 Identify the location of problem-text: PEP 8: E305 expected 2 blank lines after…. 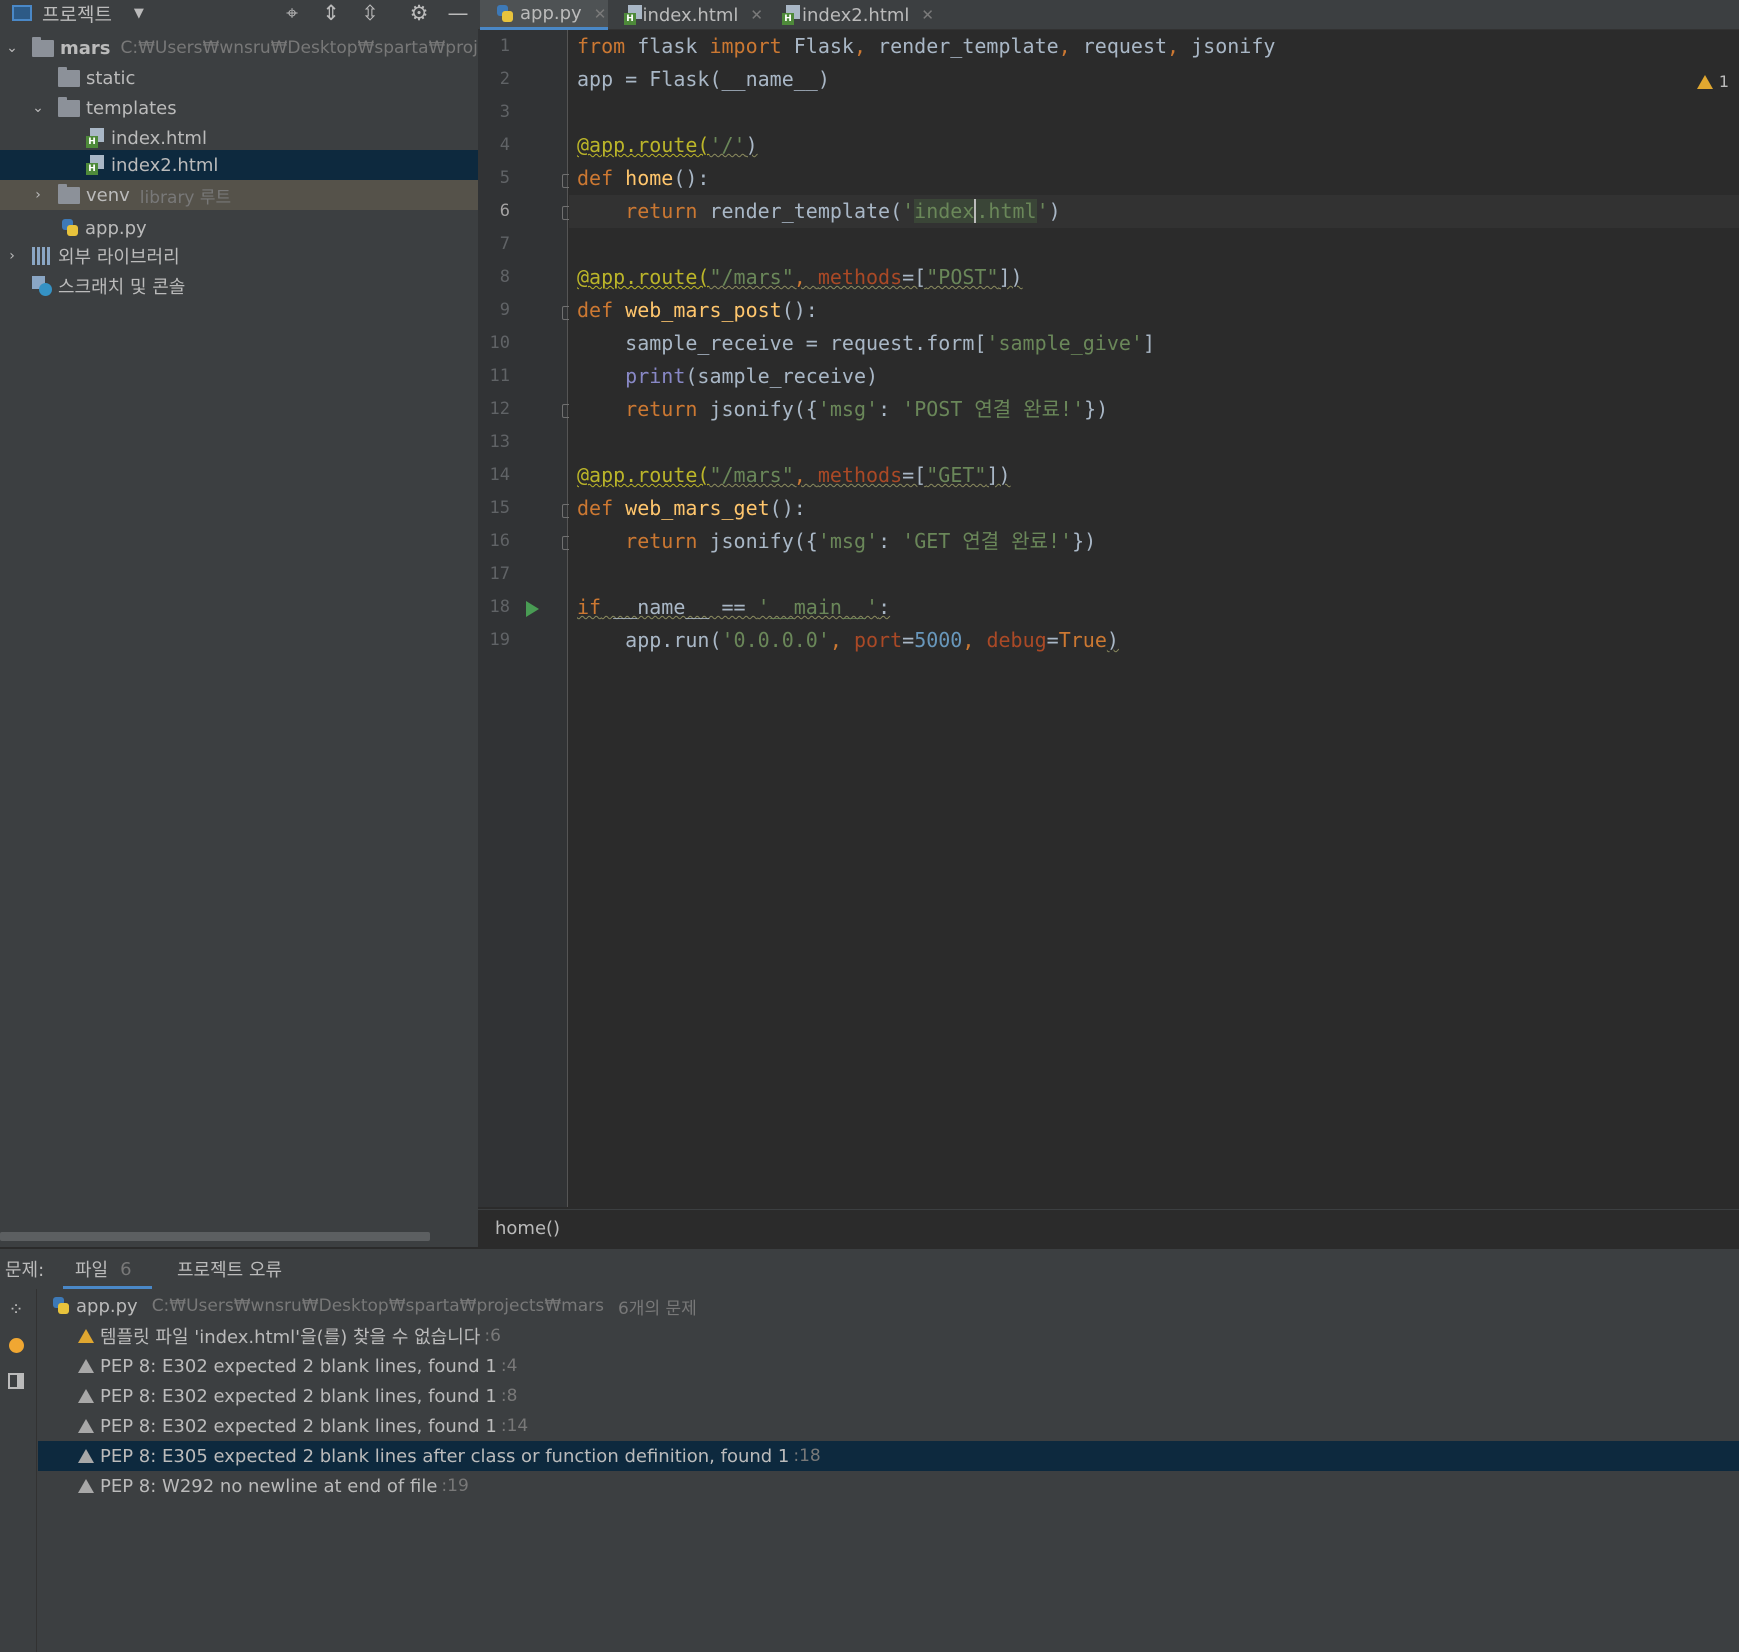
(445, 1456).